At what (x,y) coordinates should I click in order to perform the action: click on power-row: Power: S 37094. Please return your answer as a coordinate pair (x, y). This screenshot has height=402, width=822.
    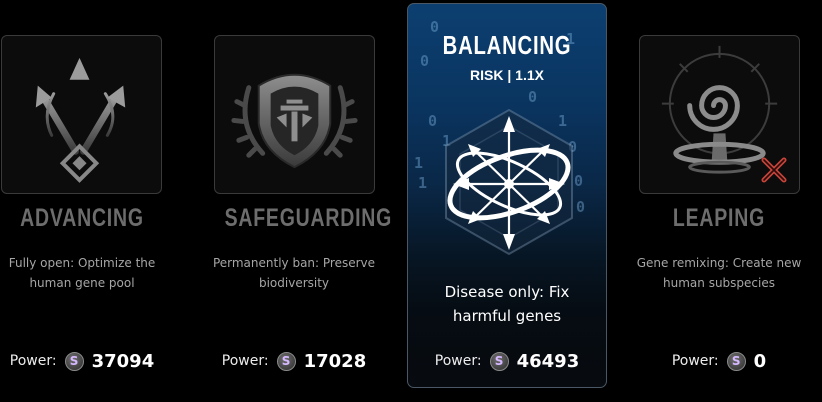
    Looking at the image, I should click on (82, 361).